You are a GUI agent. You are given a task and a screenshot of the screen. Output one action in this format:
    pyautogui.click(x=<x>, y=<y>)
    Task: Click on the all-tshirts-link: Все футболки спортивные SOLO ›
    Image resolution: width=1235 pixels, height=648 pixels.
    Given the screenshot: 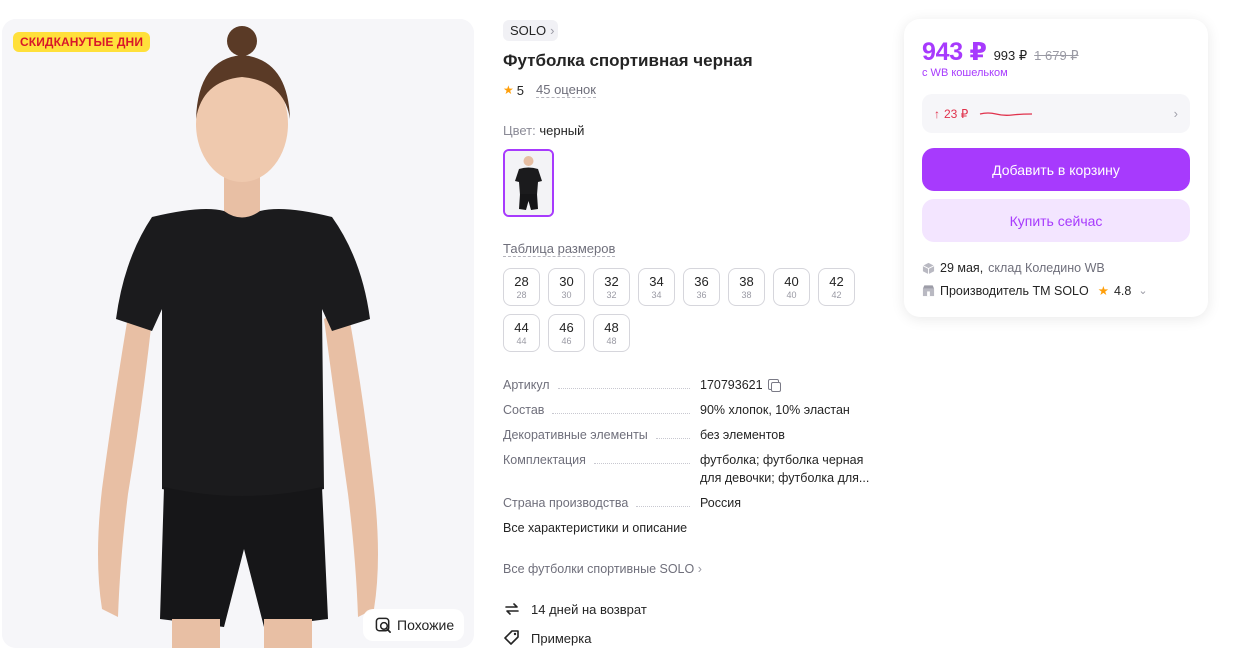 What is the action you would take?
    pyautogui.click(x=602, y=569)
    